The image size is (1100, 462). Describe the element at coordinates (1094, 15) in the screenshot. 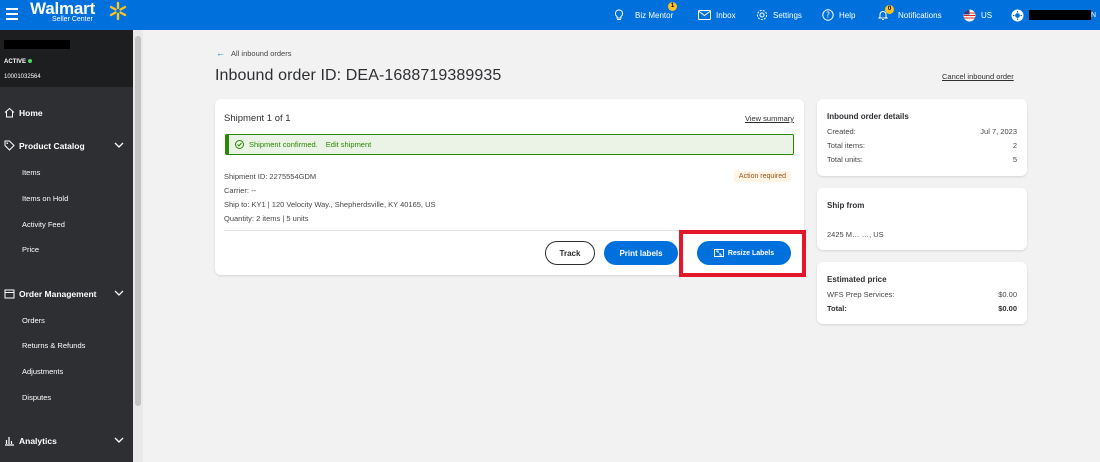

I see `username-suffix: N` at that location.